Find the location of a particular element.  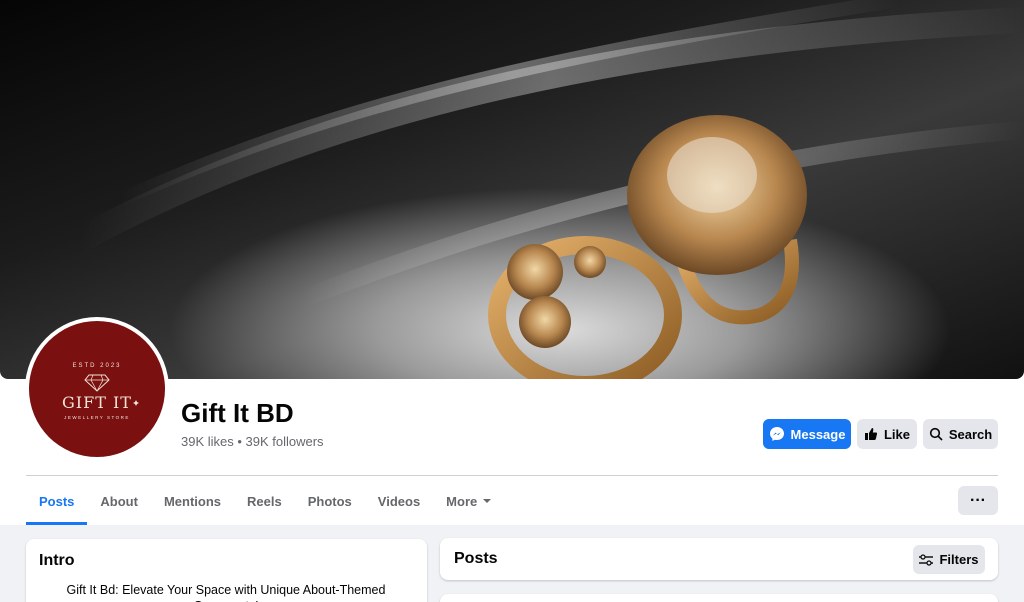

posts-header-card: Posts Filters is located at coordinates (719, 559).